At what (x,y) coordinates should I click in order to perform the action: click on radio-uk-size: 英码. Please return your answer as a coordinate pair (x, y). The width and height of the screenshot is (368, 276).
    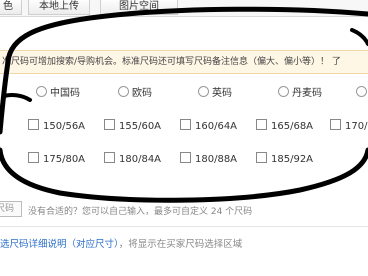
    Looking at the image, I should click on (215, 93).